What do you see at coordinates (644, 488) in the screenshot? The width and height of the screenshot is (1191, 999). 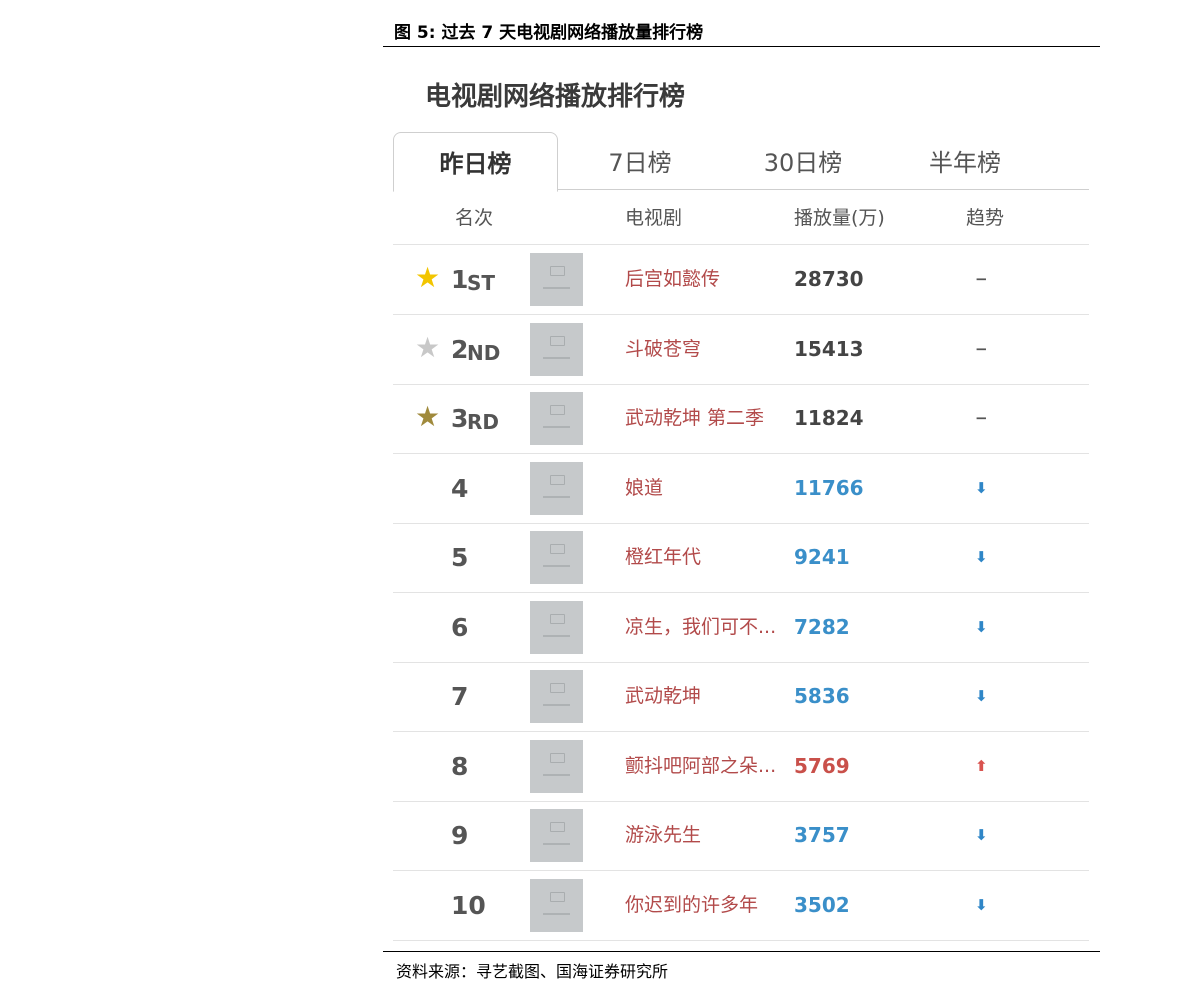 I see `show-title-link: 娘道` at bounding box center [644, 488].